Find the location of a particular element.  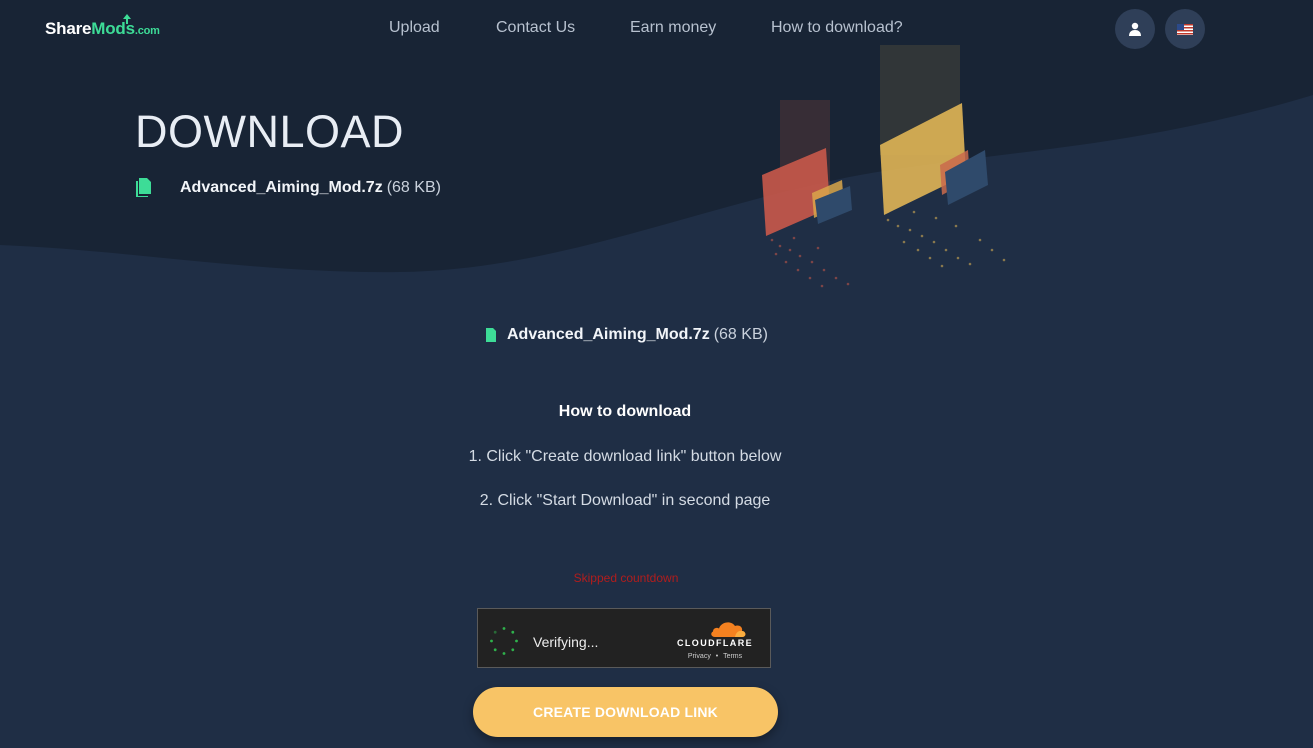

language-button is located at coordinates (1185, 29).